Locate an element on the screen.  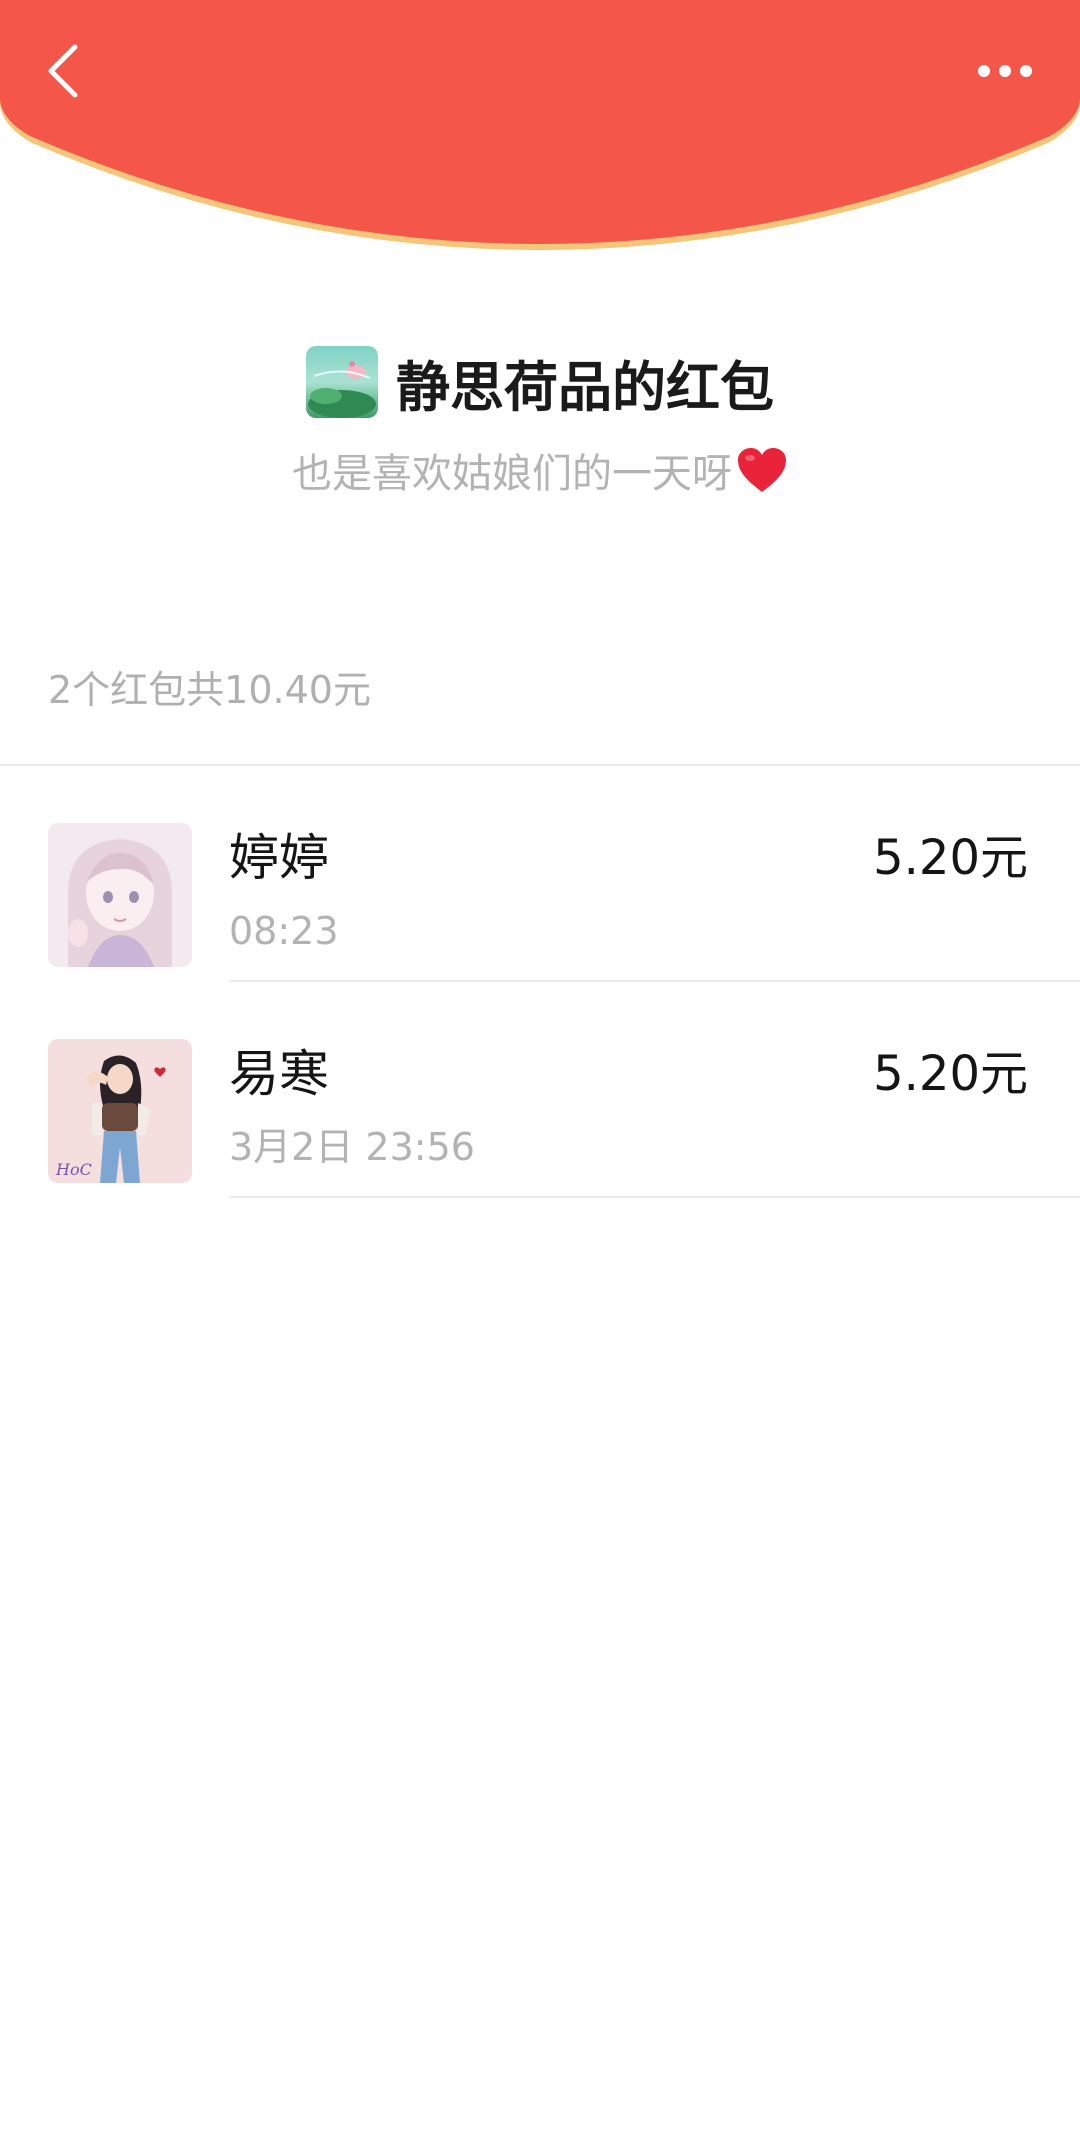
list-item: 婷婷 08:23 5.20元 is located at coordinates (540, 874).